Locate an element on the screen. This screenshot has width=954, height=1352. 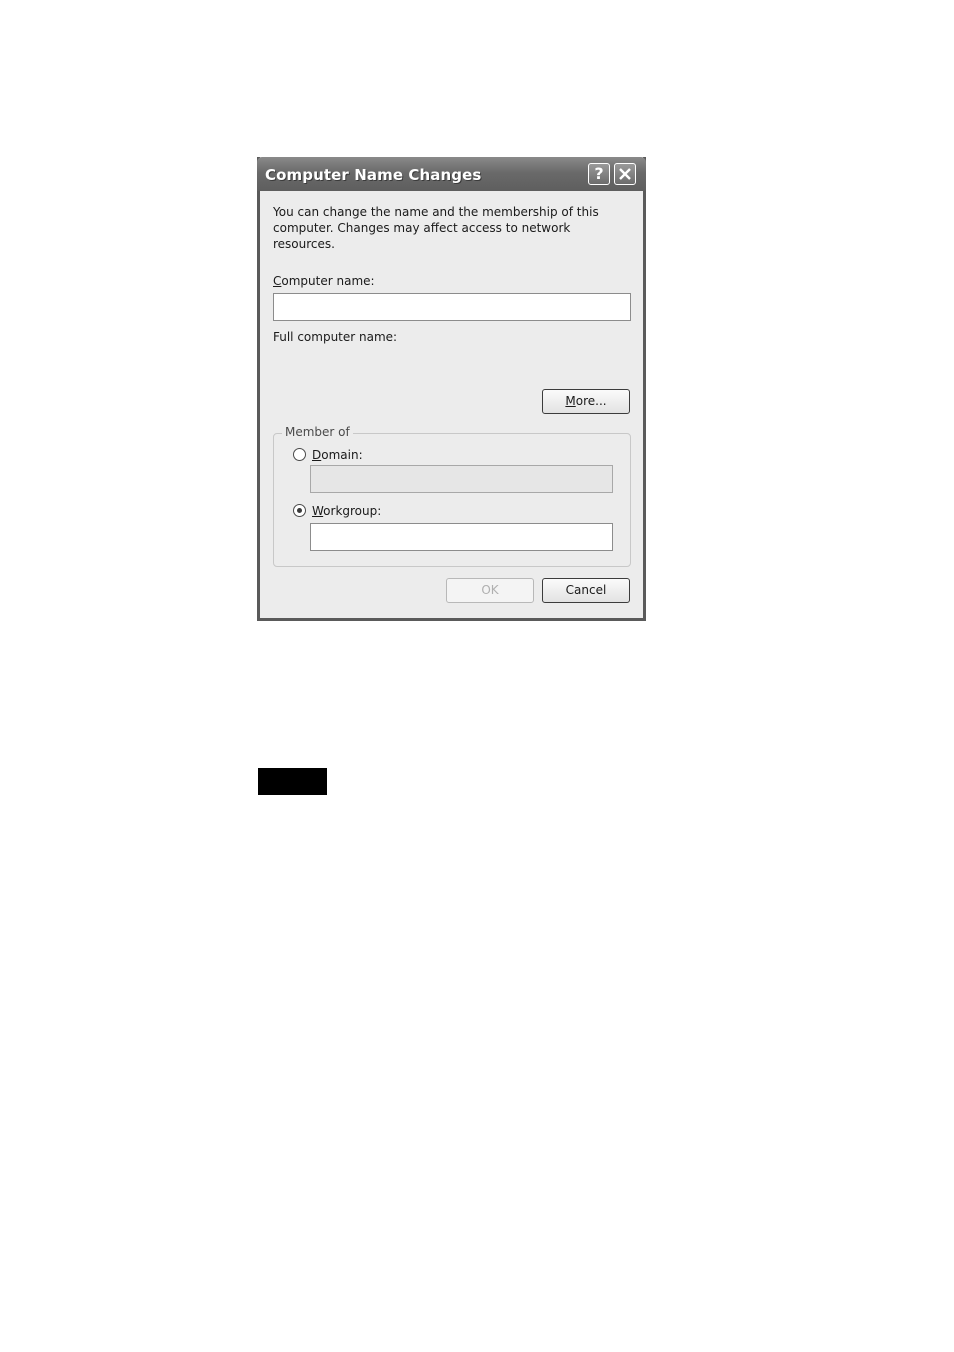
member-of-legend: Member of is located at coordinates (317, 432).